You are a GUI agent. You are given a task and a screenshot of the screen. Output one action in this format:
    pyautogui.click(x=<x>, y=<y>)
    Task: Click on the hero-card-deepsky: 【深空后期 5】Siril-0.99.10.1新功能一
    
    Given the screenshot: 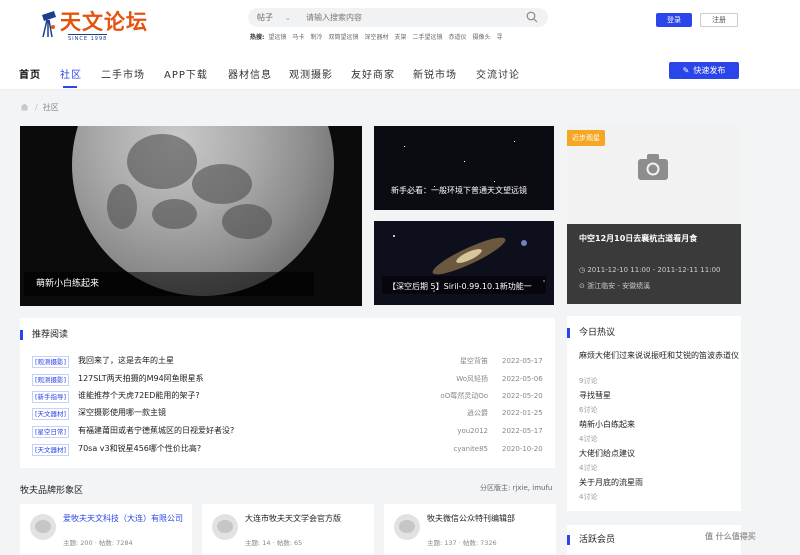 What is the action you would take?
    pyautogui.click(x=464, y=263)
    